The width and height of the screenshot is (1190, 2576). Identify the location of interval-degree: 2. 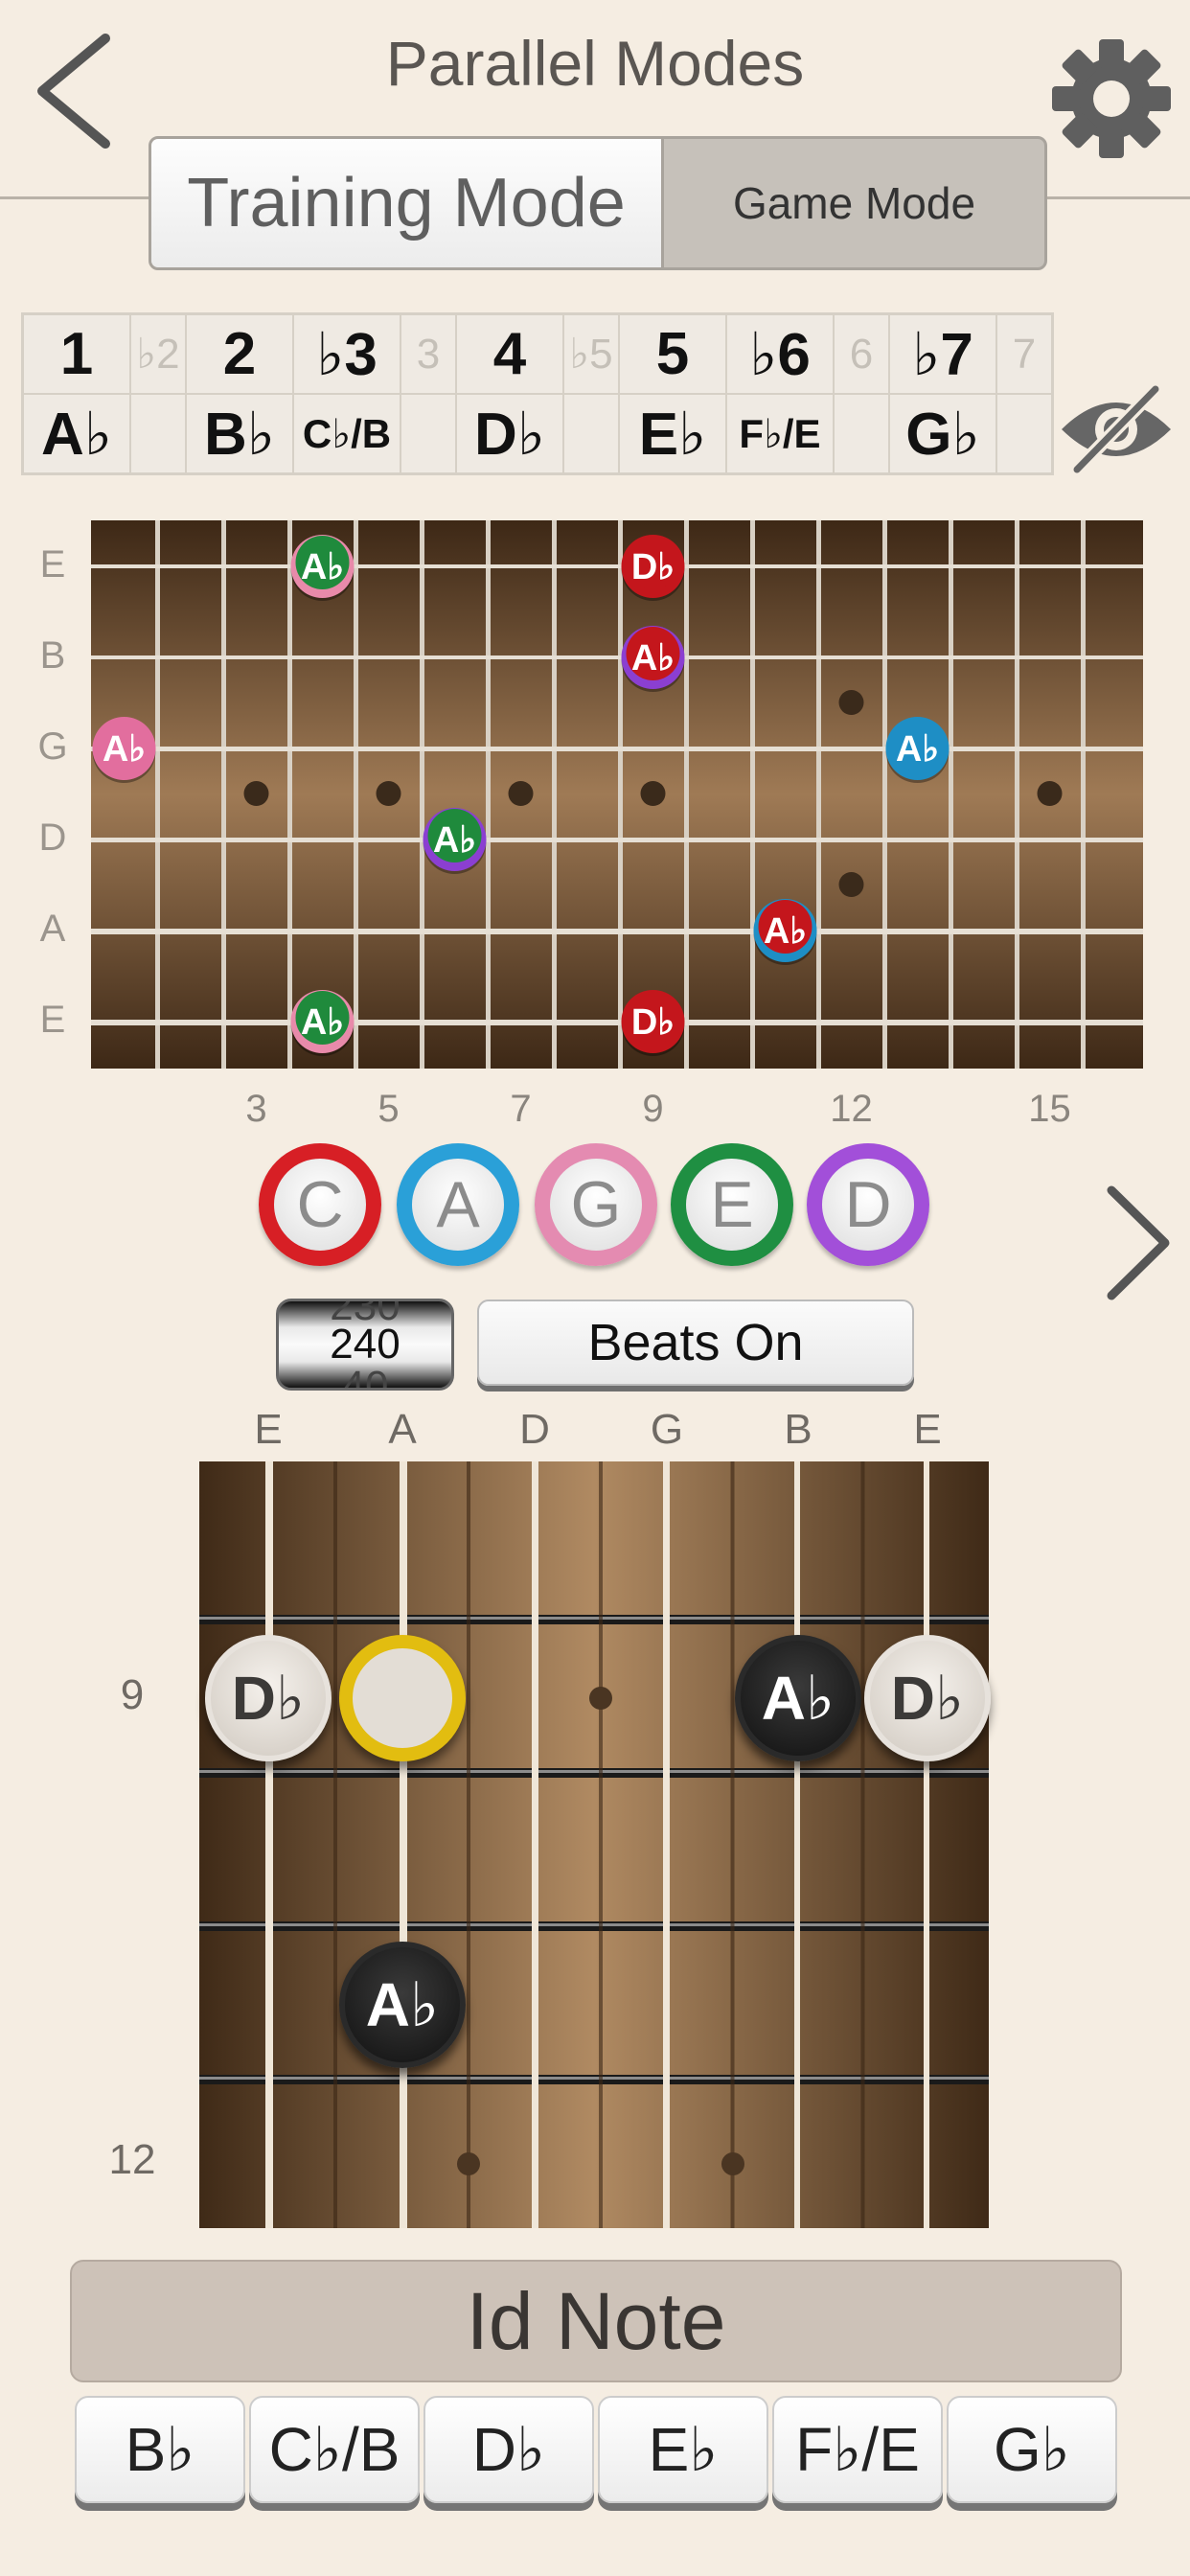
(240, 355).